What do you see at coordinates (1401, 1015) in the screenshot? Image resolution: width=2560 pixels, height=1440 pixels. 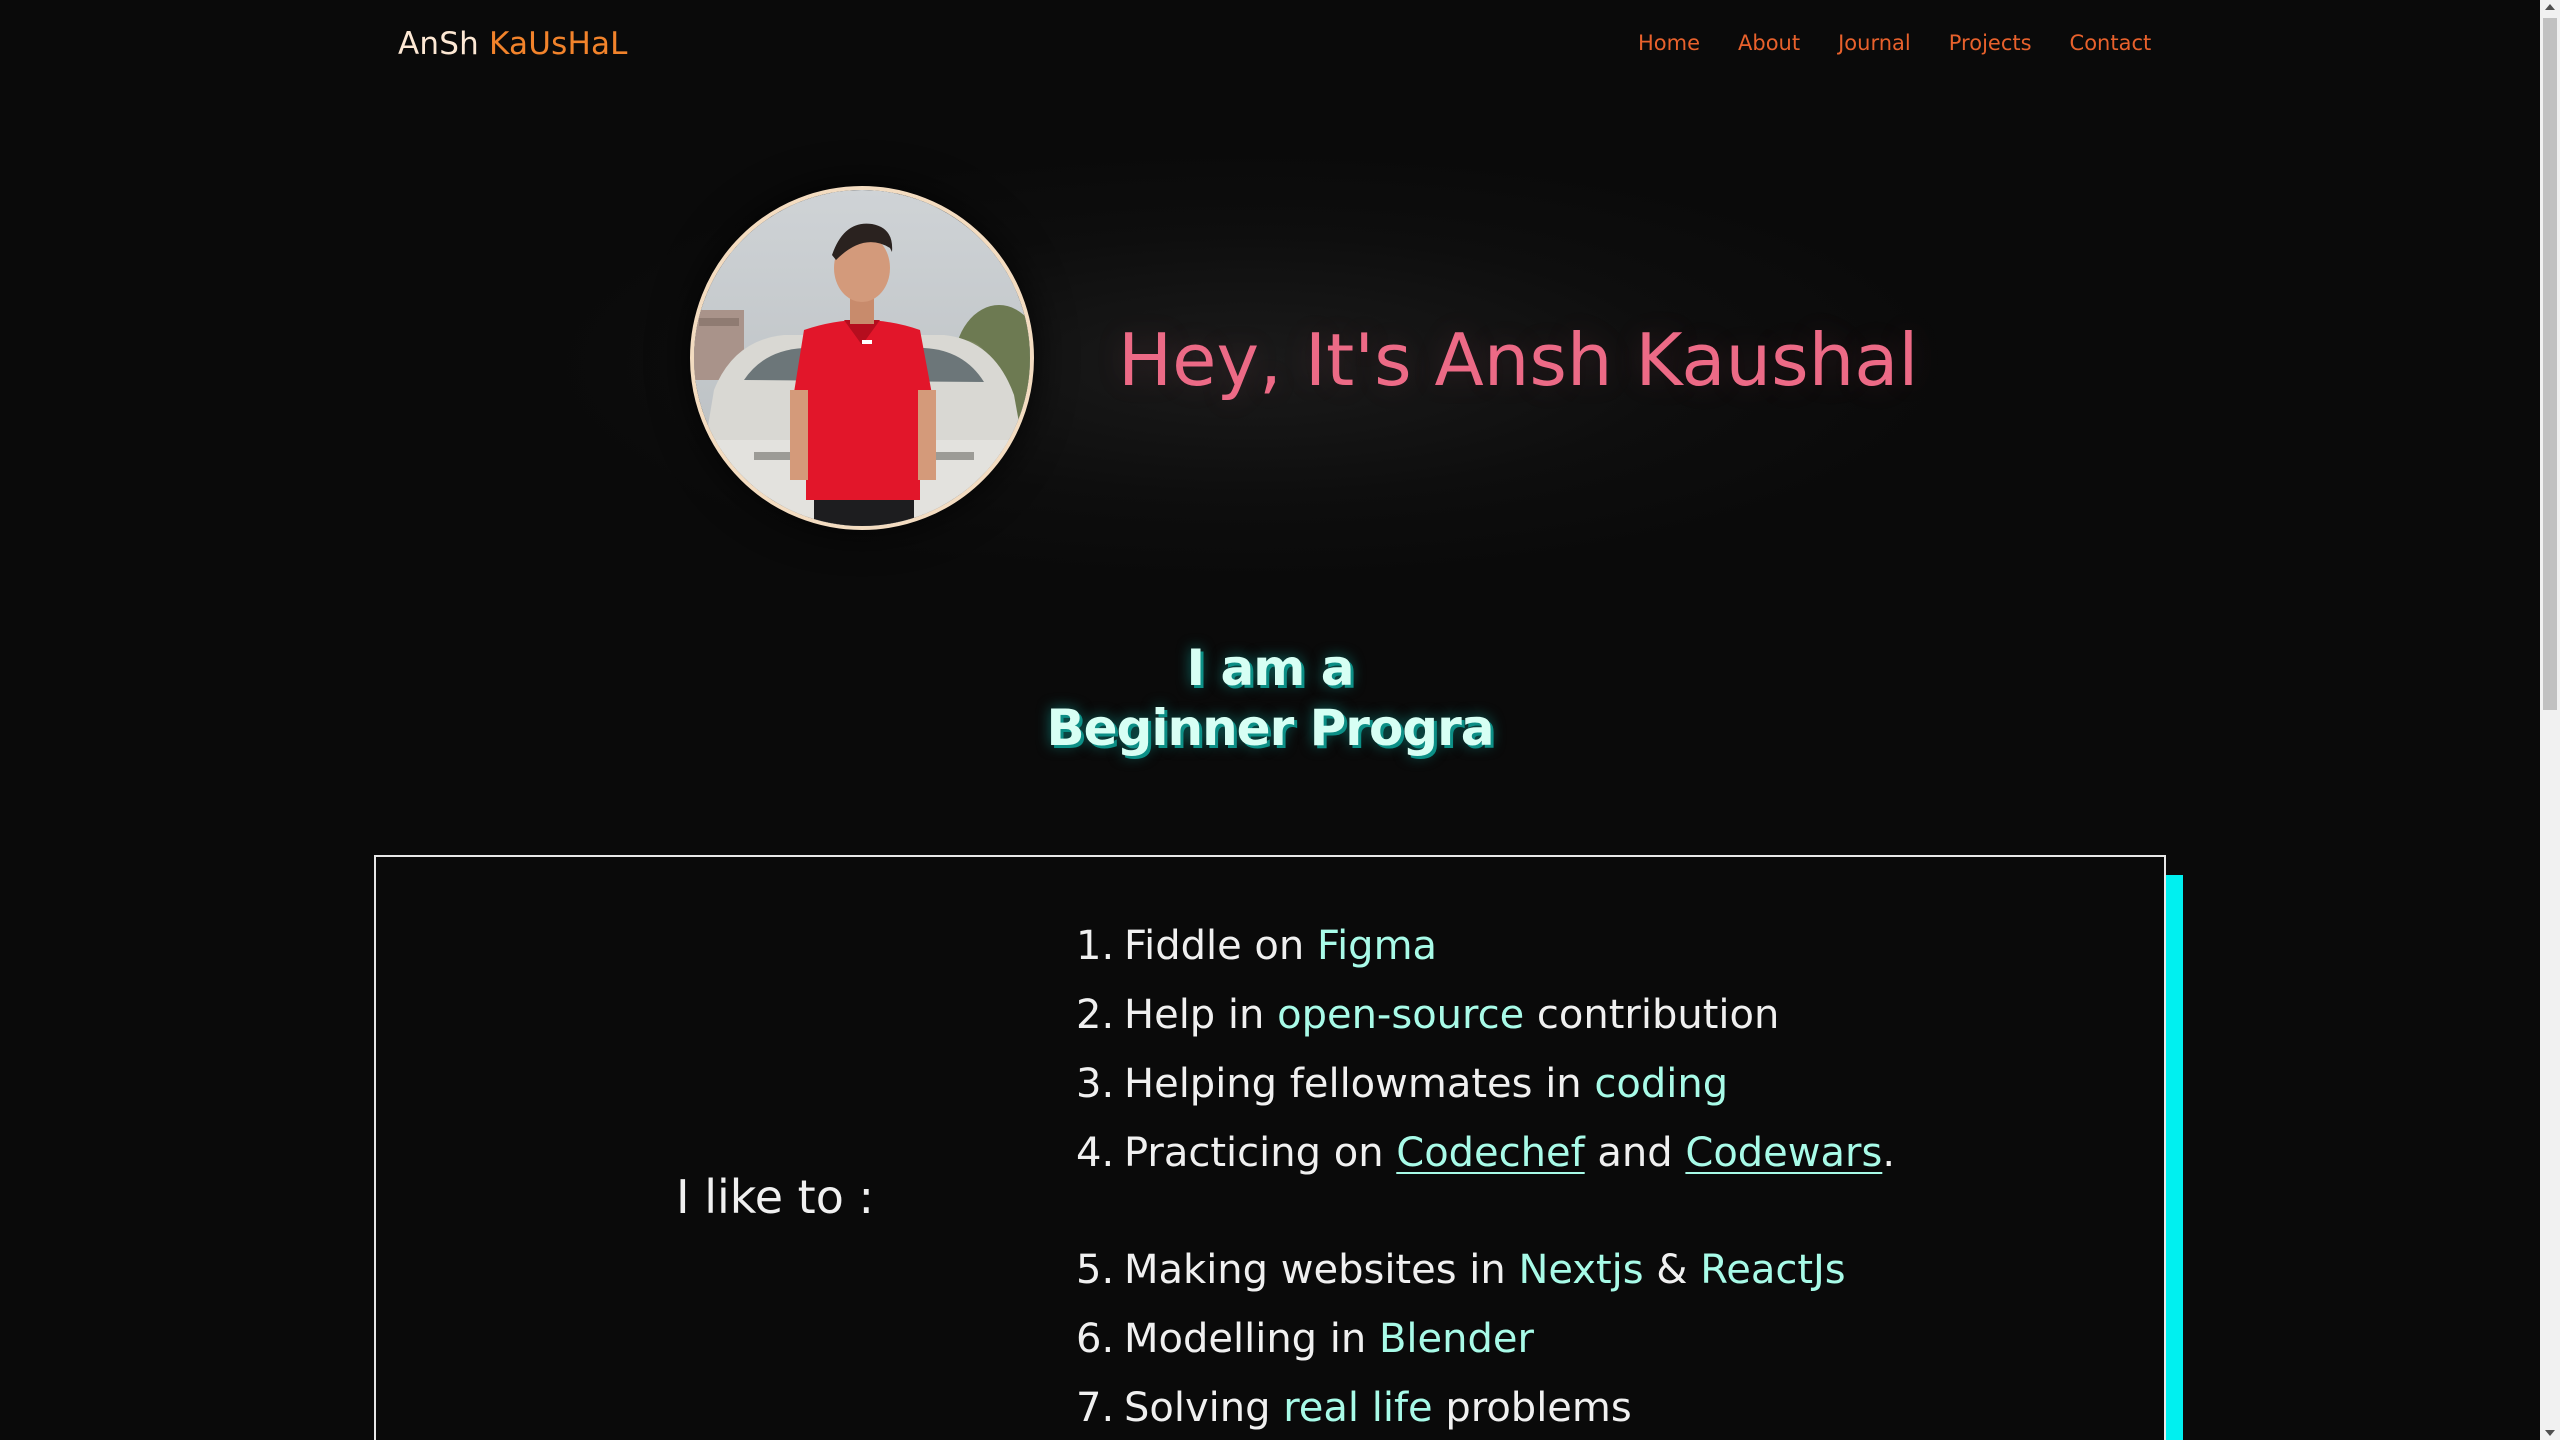 I see `item-highlight: open-source` at bounding box center [1401, 1015].